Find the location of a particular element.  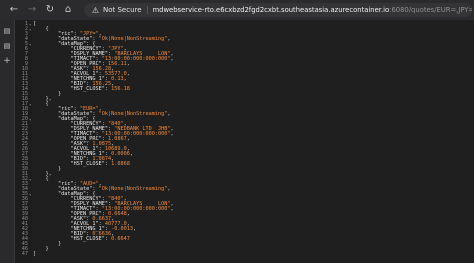

side-panel: ▤ ▤ + is located at coordinates (7, 141).